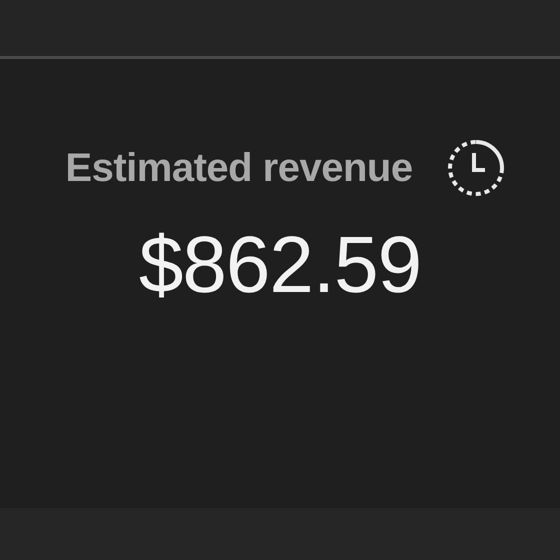 The image size is (560, 560). Describe the element at coordinates (239, 168) in the screenshot. I see `card-title: Estimated revenue` at that location.